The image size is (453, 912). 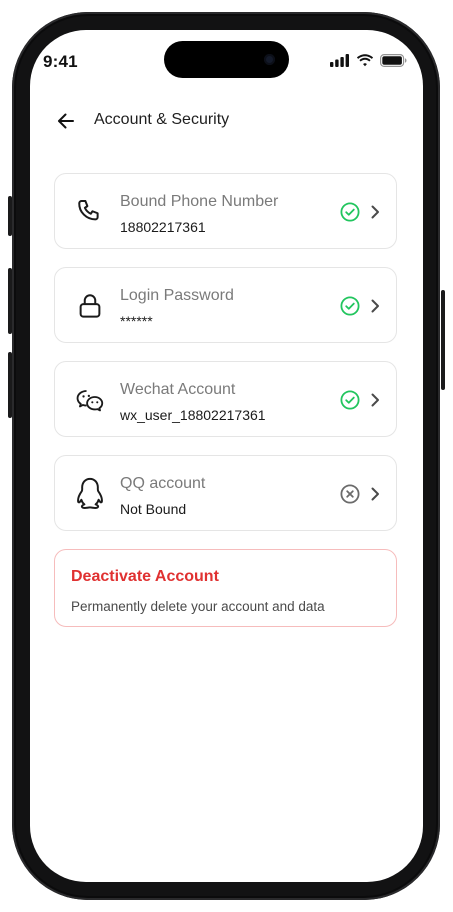 What do you see at coordinates (10, 385) in the screenshot?
I see `volume-down-button` at bounding box center [10, 385].